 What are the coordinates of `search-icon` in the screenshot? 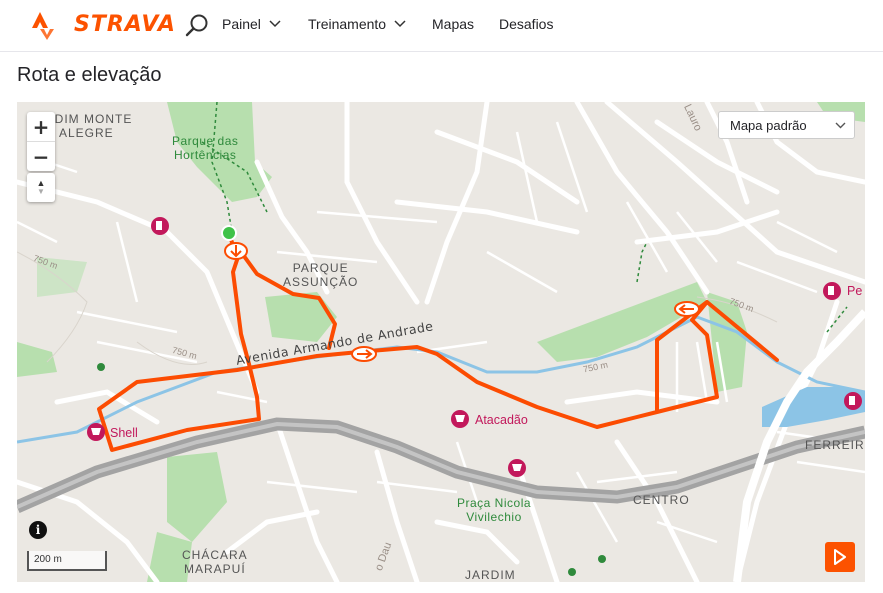 It's located at (198, 26).